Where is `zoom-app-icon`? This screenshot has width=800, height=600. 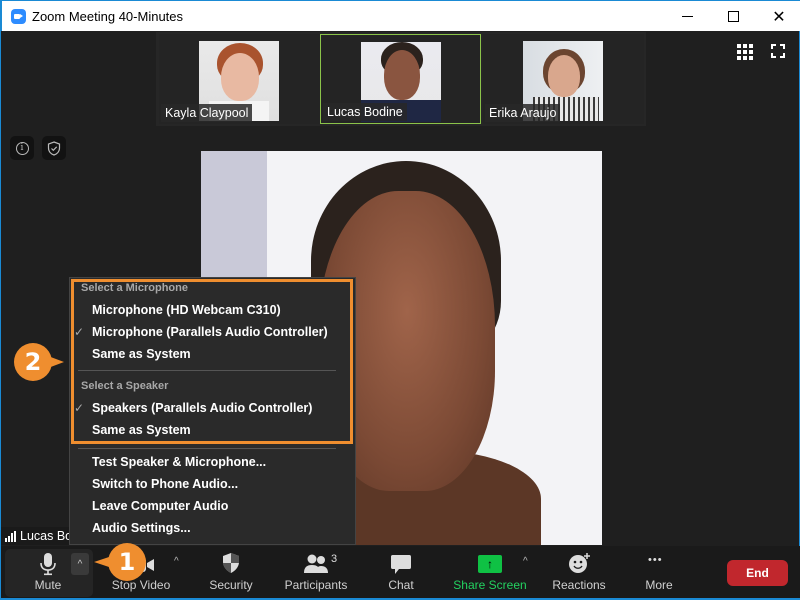 zoom-app-icon is located at coordinates (18, 16).